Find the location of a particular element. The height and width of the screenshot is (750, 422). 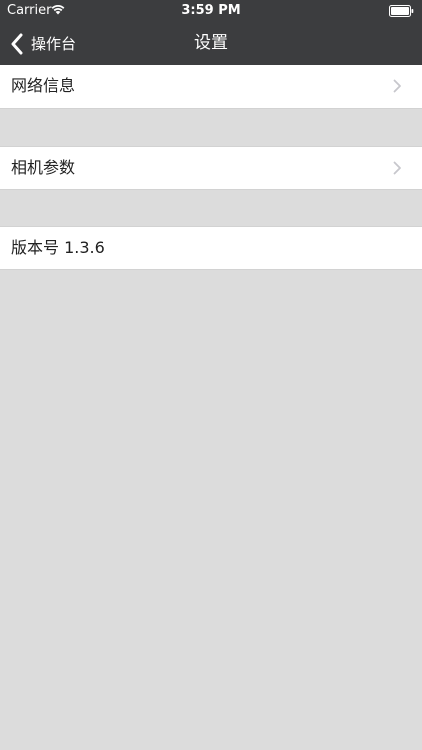

top-bar: Carrier 3:59 PM 操作台 设置 is located at coordinates (211, 32).